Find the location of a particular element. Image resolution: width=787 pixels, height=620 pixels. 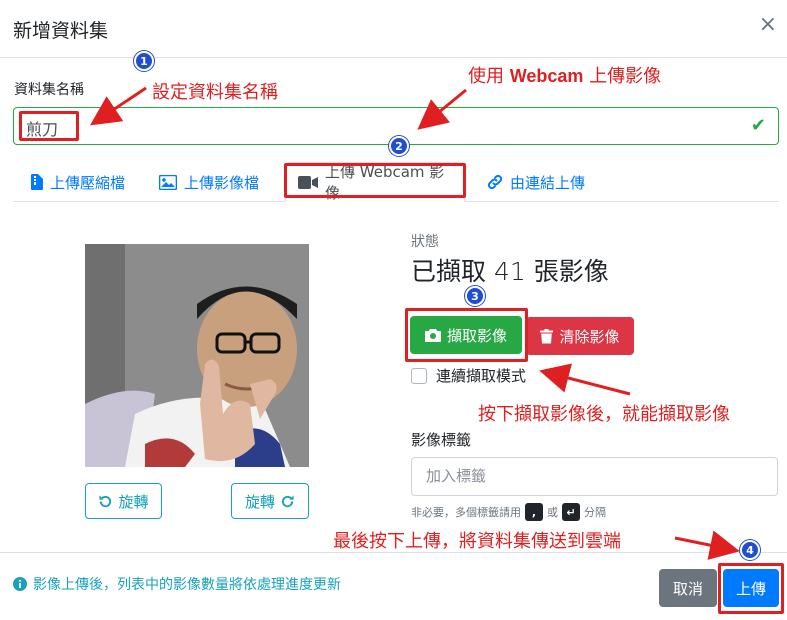

step1-annotation: 設定資料集名稱 is located at coordinates (215, 92).